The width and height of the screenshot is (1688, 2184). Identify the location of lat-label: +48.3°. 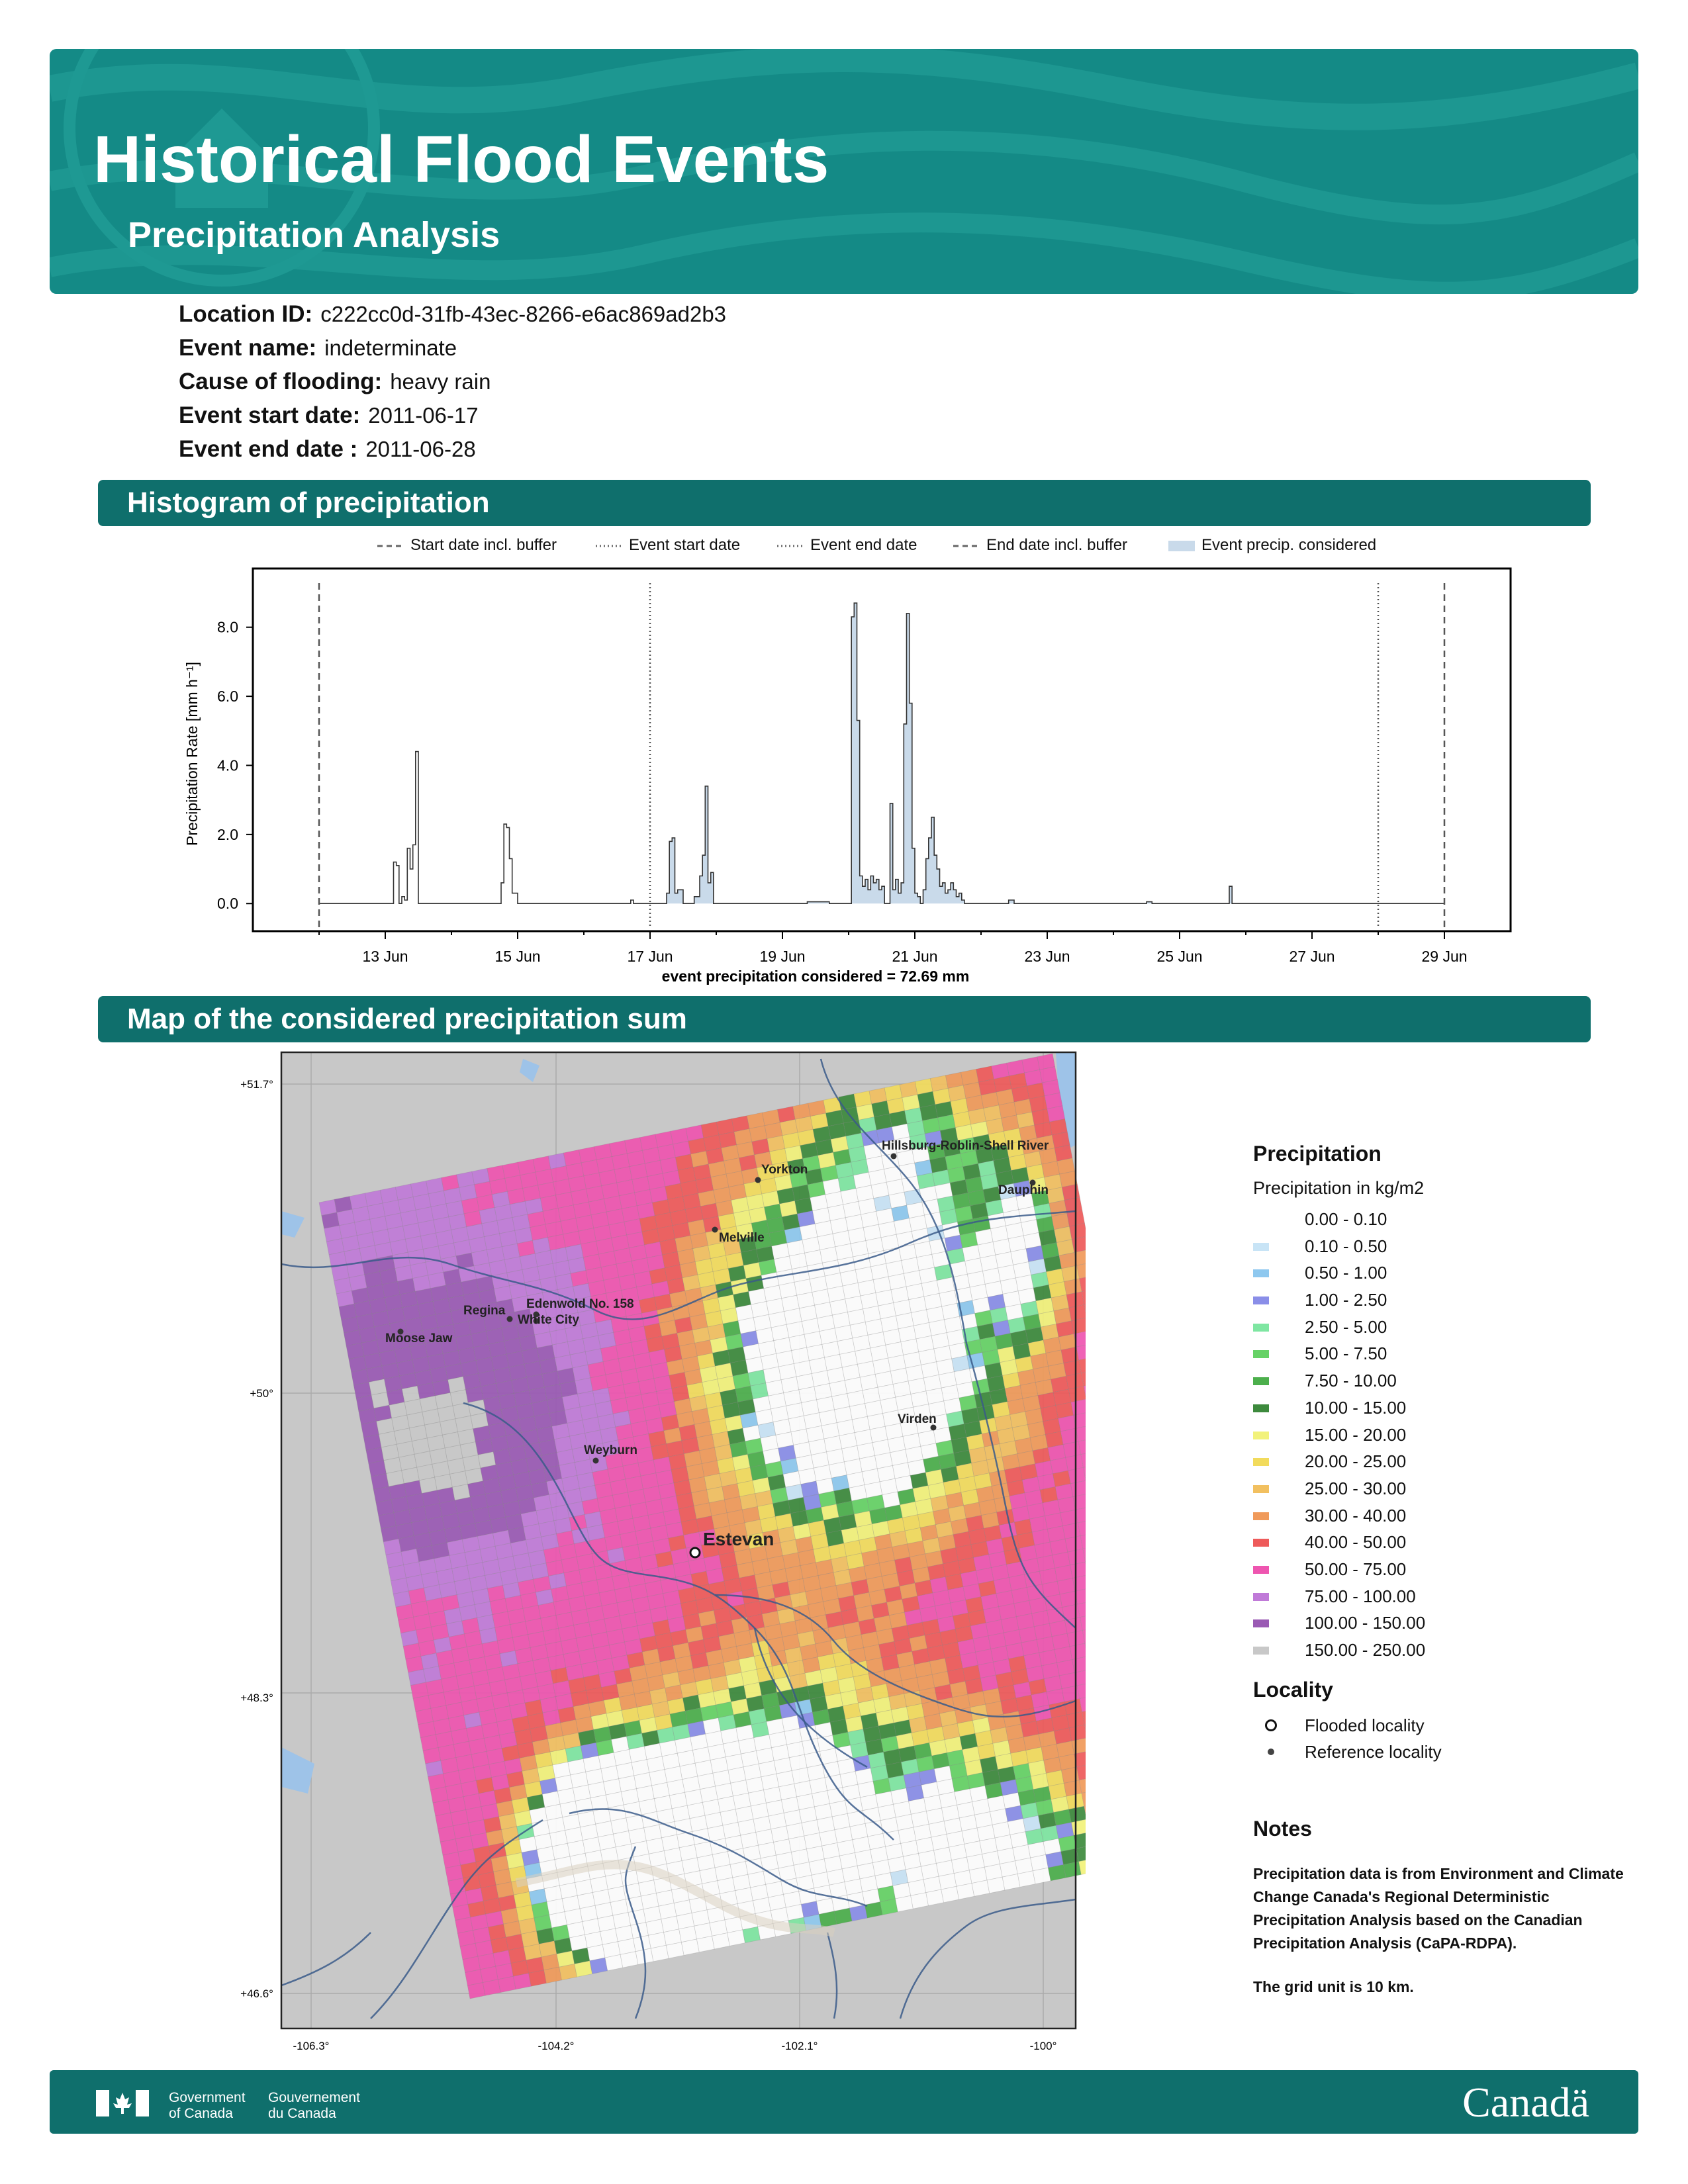
(256, 1698).